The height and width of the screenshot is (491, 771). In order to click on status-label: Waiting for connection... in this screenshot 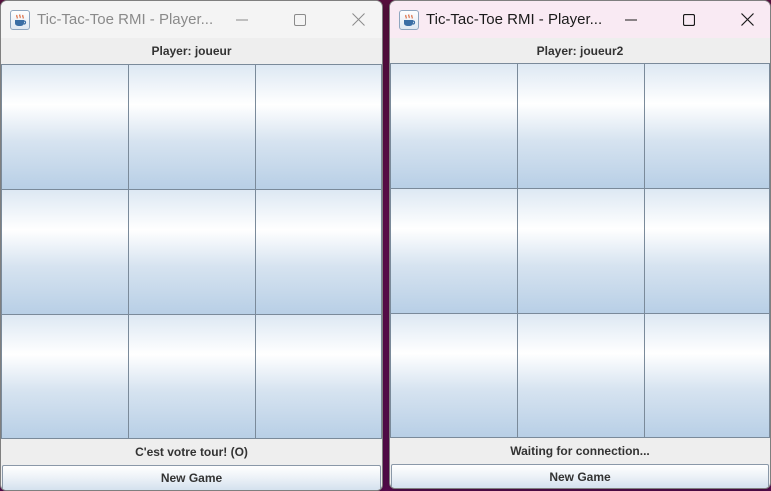, I will do `click(580, 451)`.